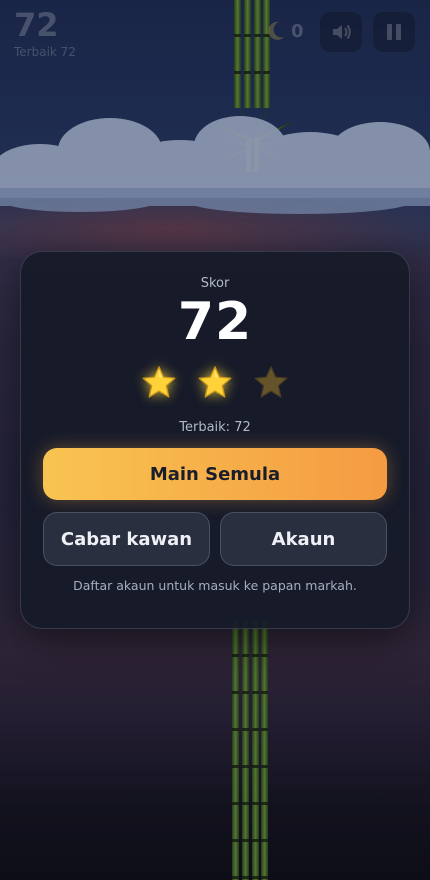  What do you see at coordinates (126, 539) in the screenshot?
I see `challenge-friend-button: Cabar kawan` at bounding box center [126, 539].